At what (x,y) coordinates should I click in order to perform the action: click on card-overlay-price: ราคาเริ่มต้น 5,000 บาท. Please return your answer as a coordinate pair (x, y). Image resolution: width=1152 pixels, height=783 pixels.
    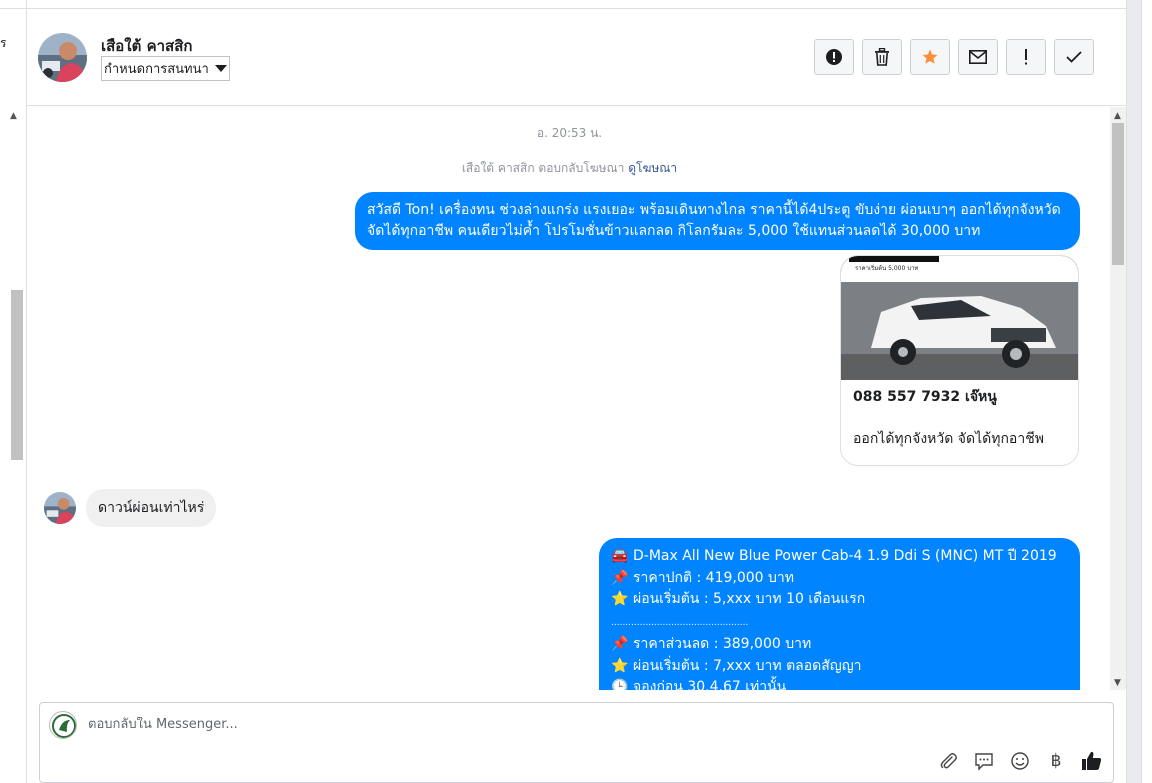
    Looking at the image, I should click on (887, 268).